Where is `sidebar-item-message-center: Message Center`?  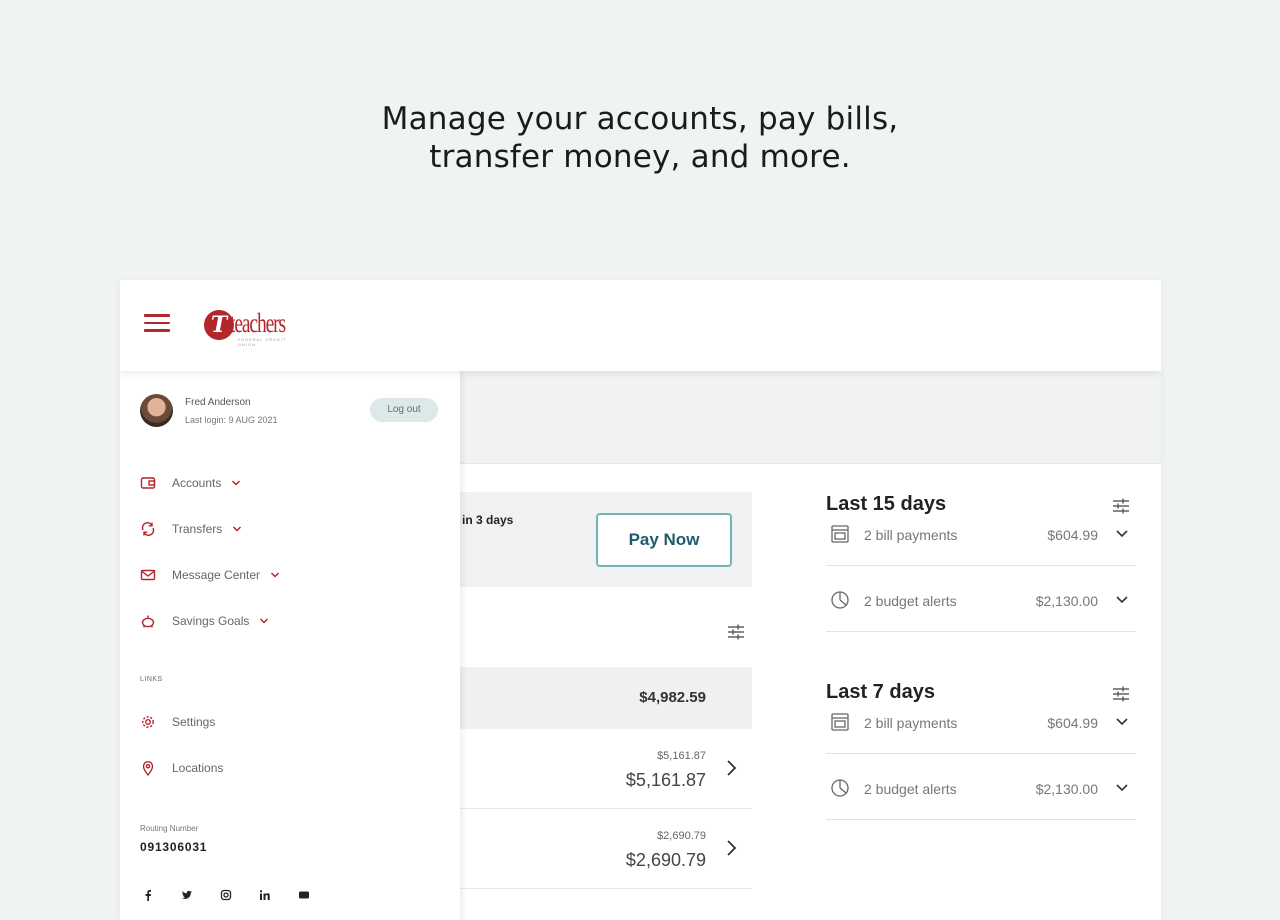 sidebar-item-message-center: Message Center is located at coordinates (210, 575).